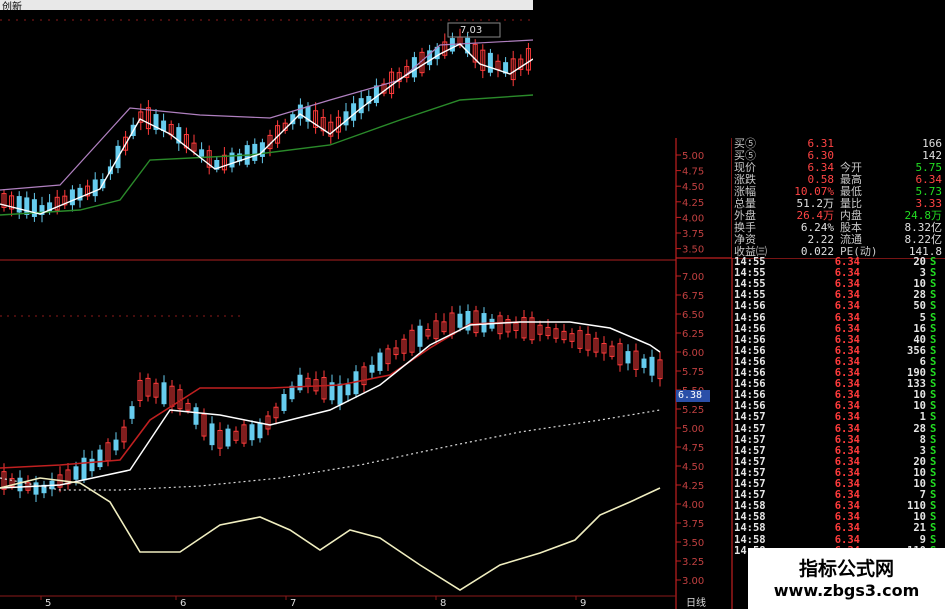 The image size is (945, 609). Describe the element at coordinates (693, 315) in the screenshot. I see `main-y-tick-label: 6.50` at that location.